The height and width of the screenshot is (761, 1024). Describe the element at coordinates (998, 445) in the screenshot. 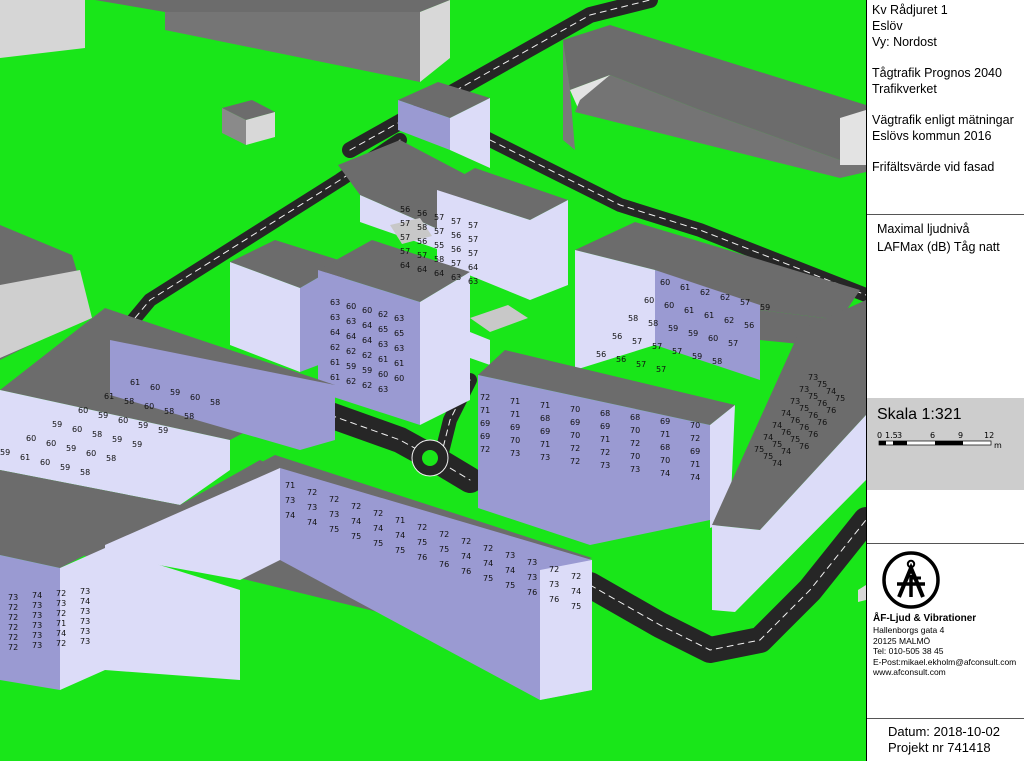

I see `scale-unit: m` at that location.